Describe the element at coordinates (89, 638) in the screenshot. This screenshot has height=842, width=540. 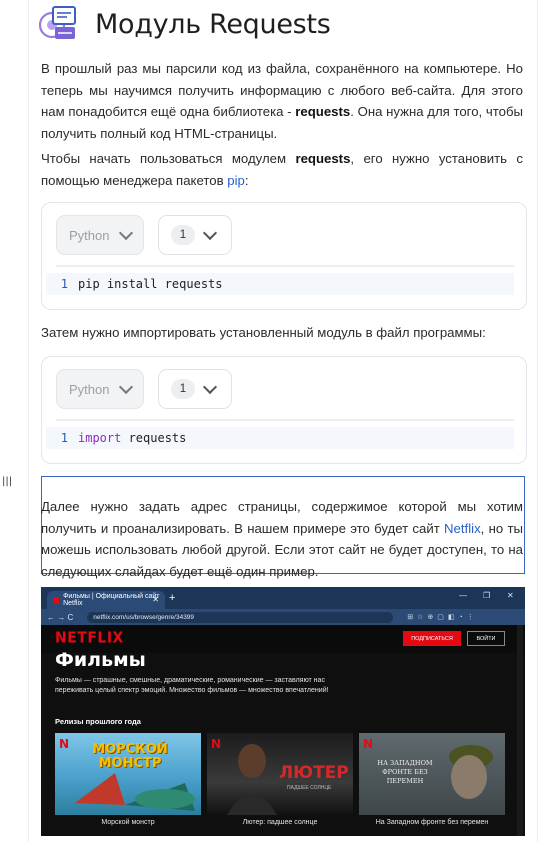
I see `netflix-logo: NETFLIX` at that location.